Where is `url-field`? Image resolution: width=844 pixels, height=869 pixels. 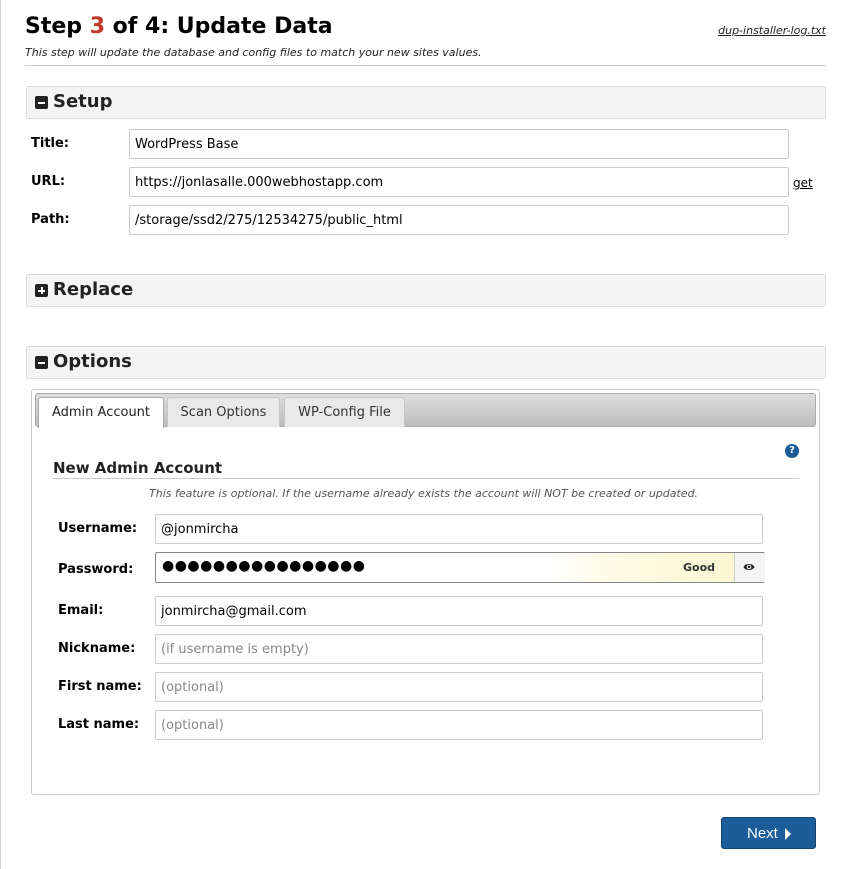
url-field is located at coordinates (459, 182).